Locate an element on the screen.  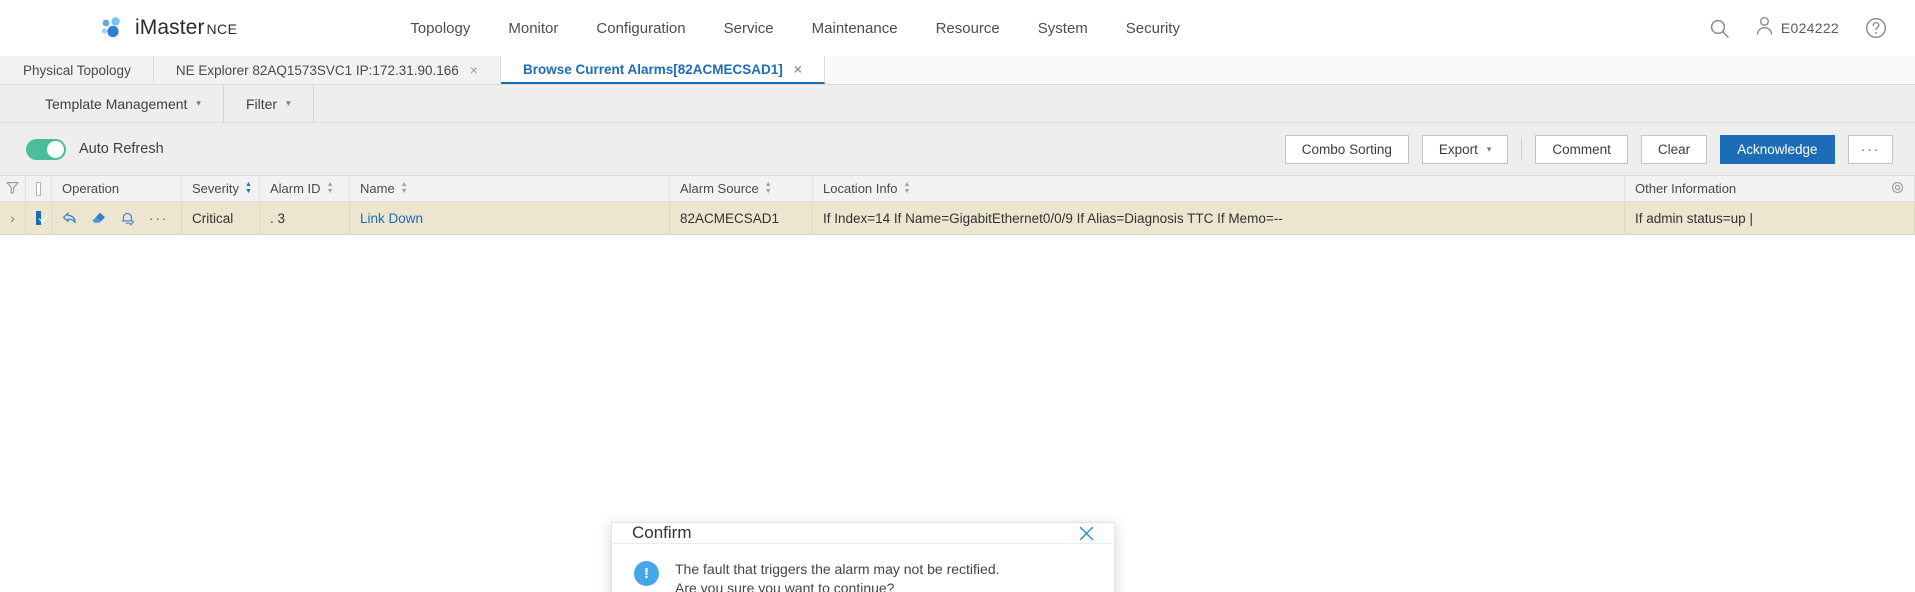
nav-item-system: System is located at coordinates (1063, 28).